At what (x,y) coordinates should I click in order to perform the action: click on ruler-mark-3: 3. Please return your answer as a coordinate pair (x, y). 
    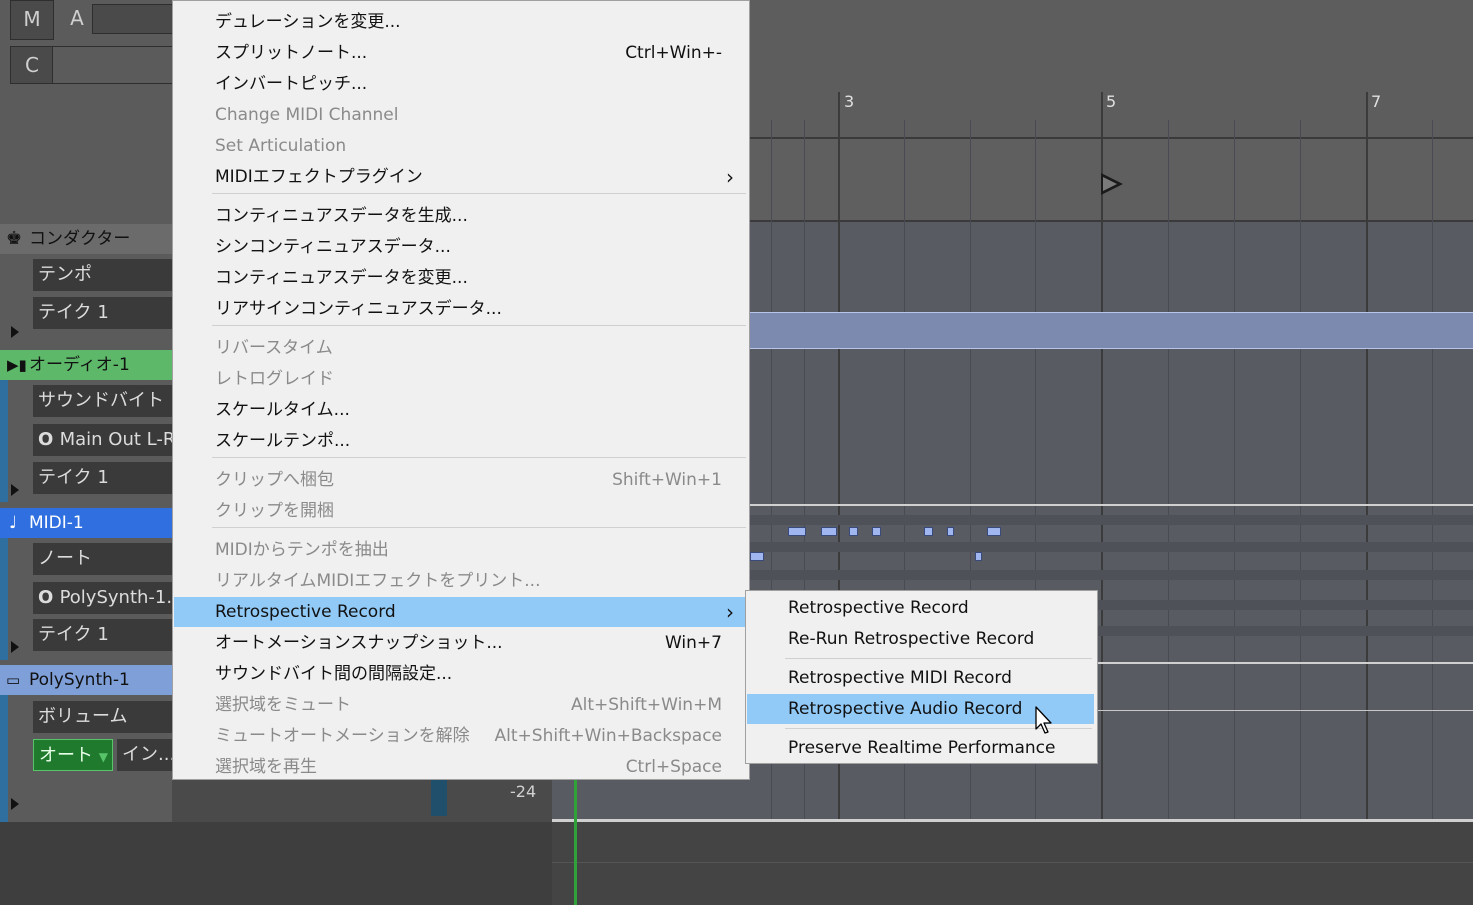
    Looking at the image, I should click on (849, 101).